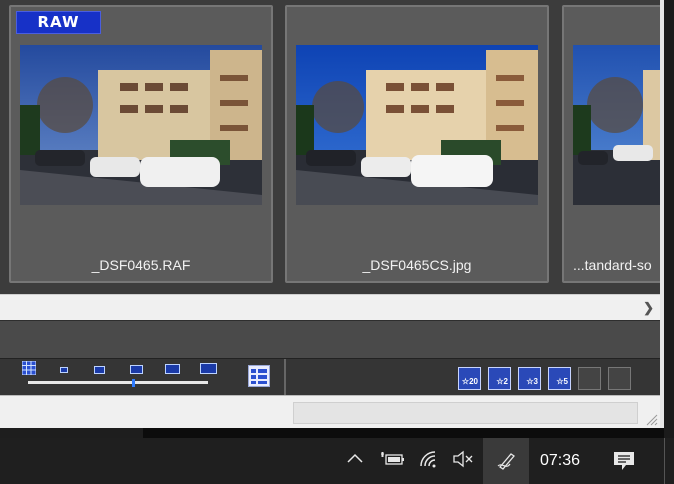 The width and height of the screenshot is (674, 484). Describe the element at coordinates (172, 369) in the screenshot. I see `size-4-icon` at that location.